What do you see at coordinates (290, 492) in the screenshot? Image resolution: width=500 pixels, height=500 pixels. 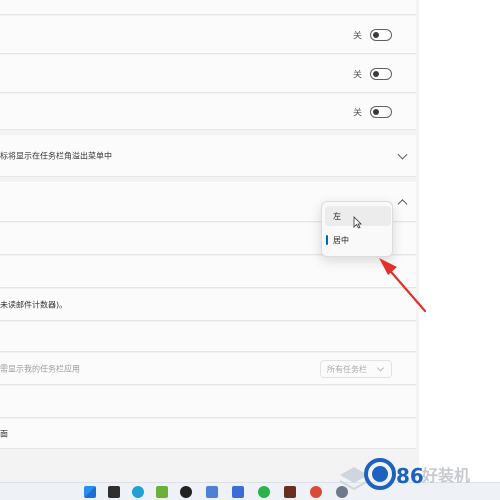 I see `game-icon` at bounding box center [290, 492].